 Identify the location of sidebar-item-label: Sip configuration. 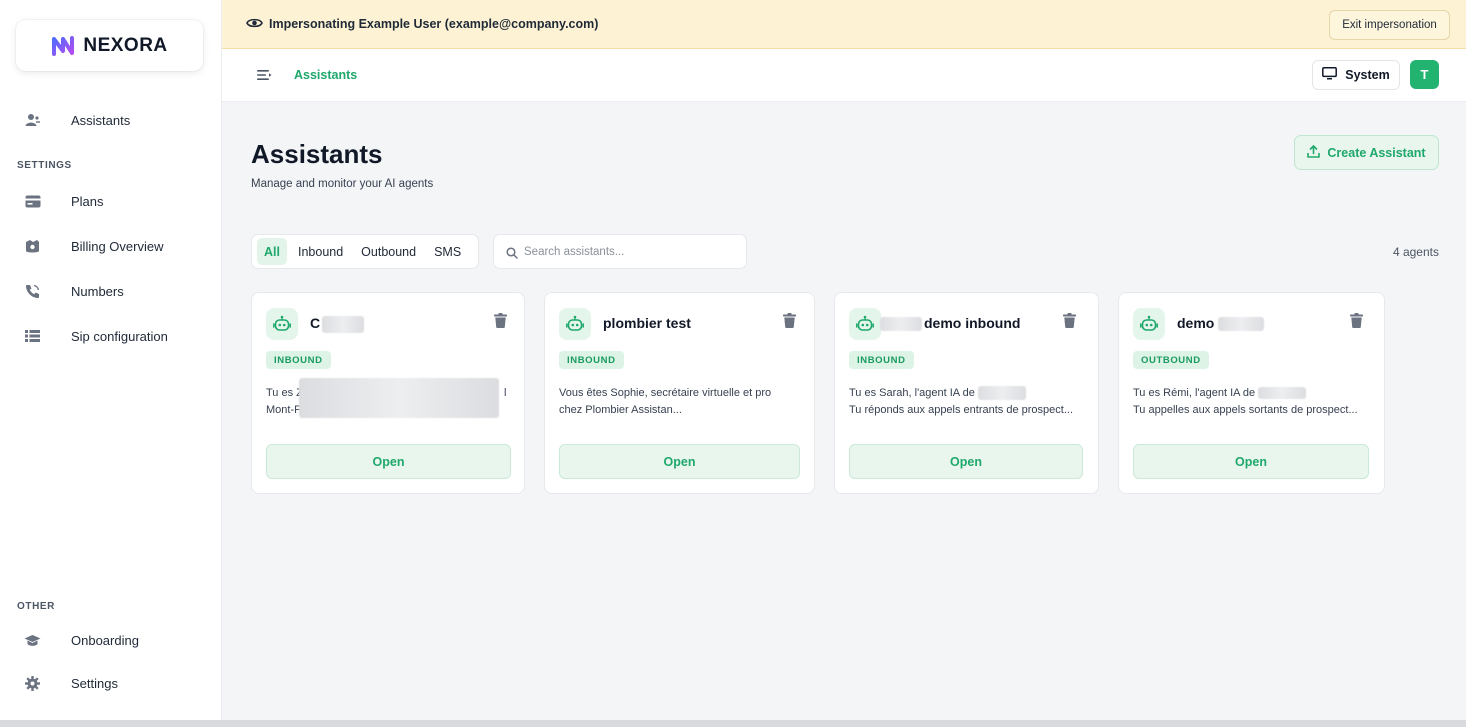
(119, 336).